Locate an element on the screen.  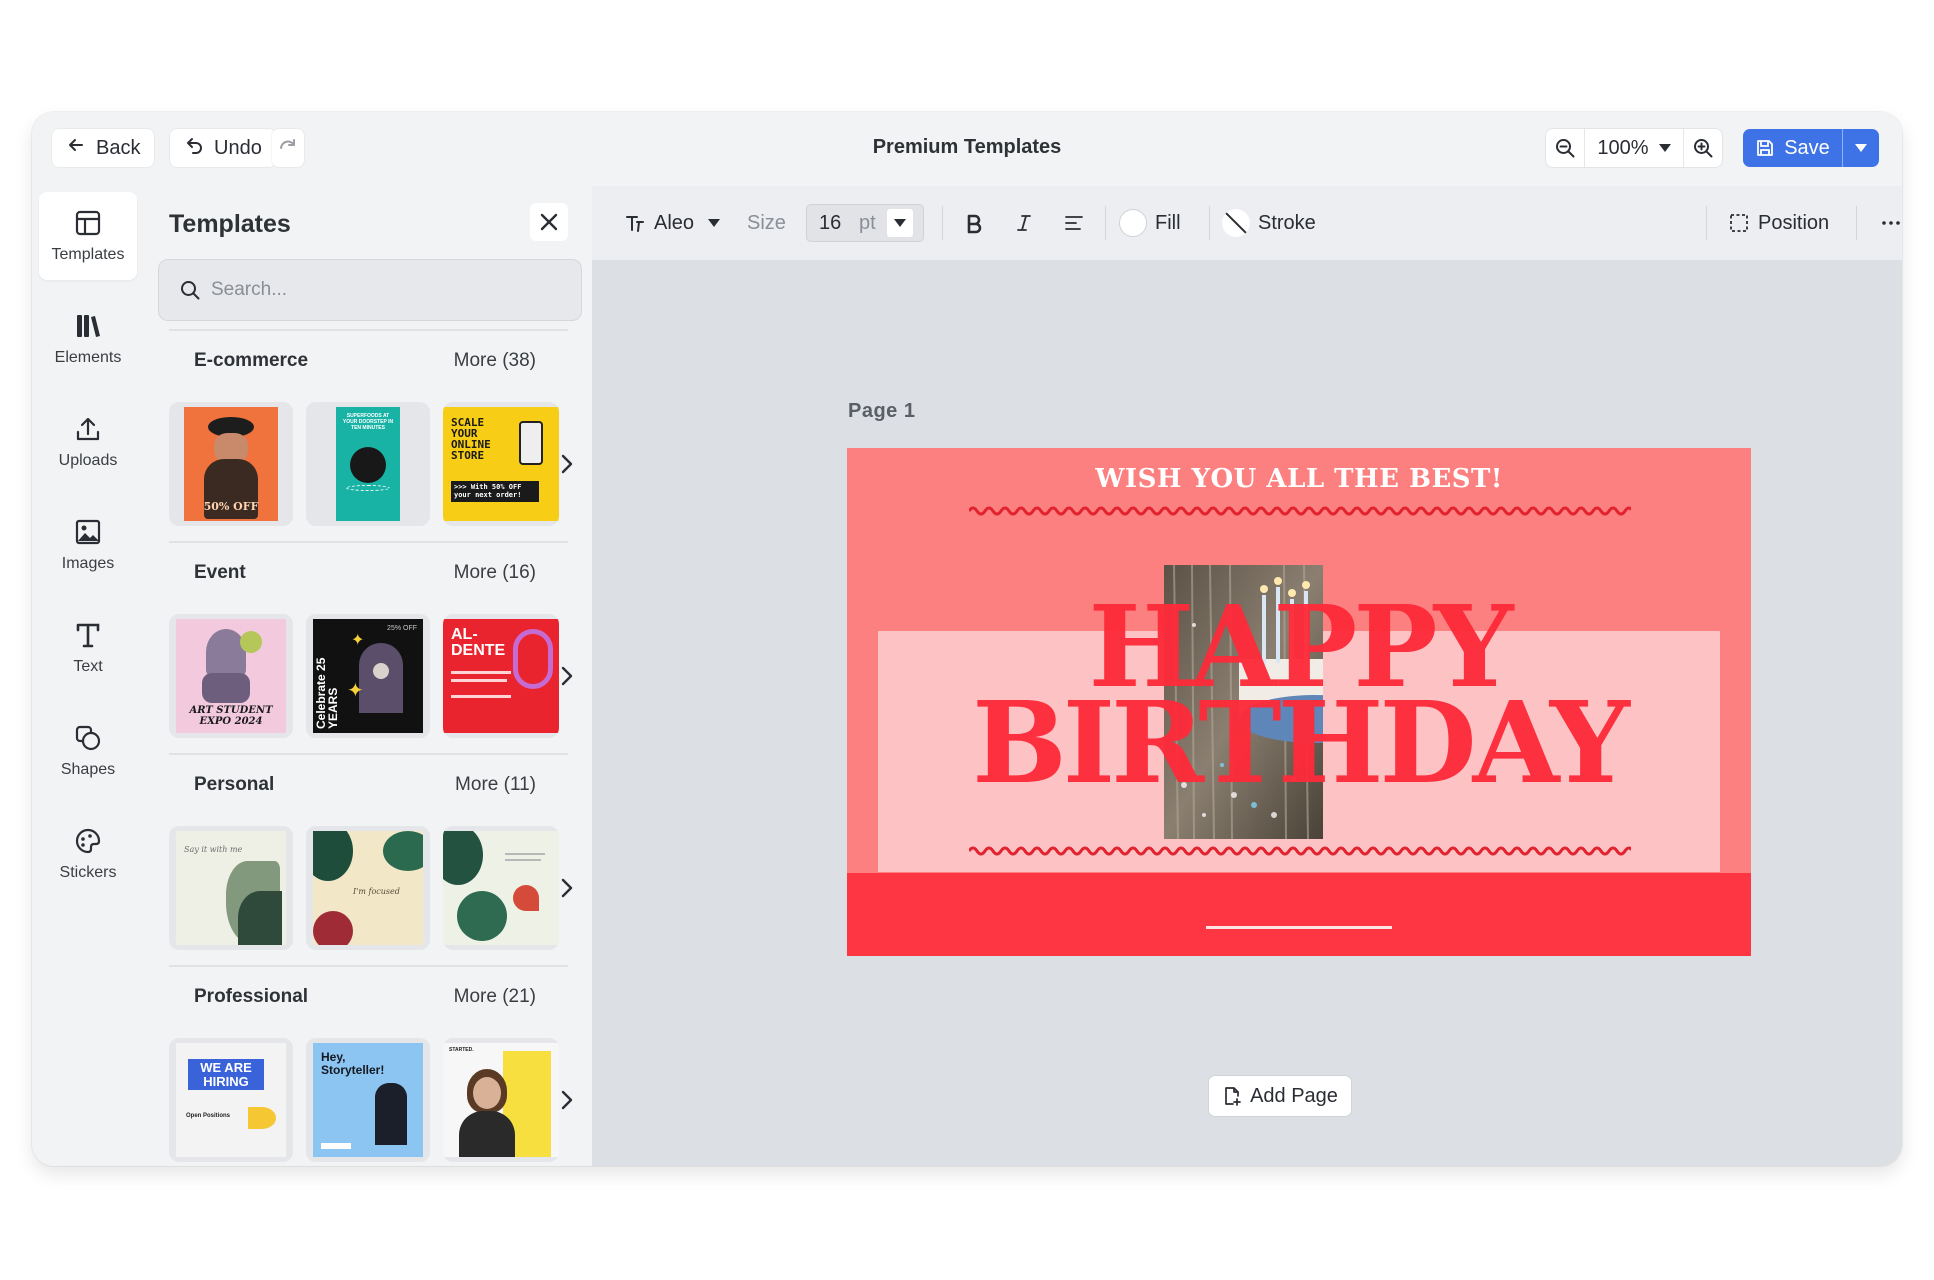
category-more-link: More (11) is located at coordinates (495, 785).